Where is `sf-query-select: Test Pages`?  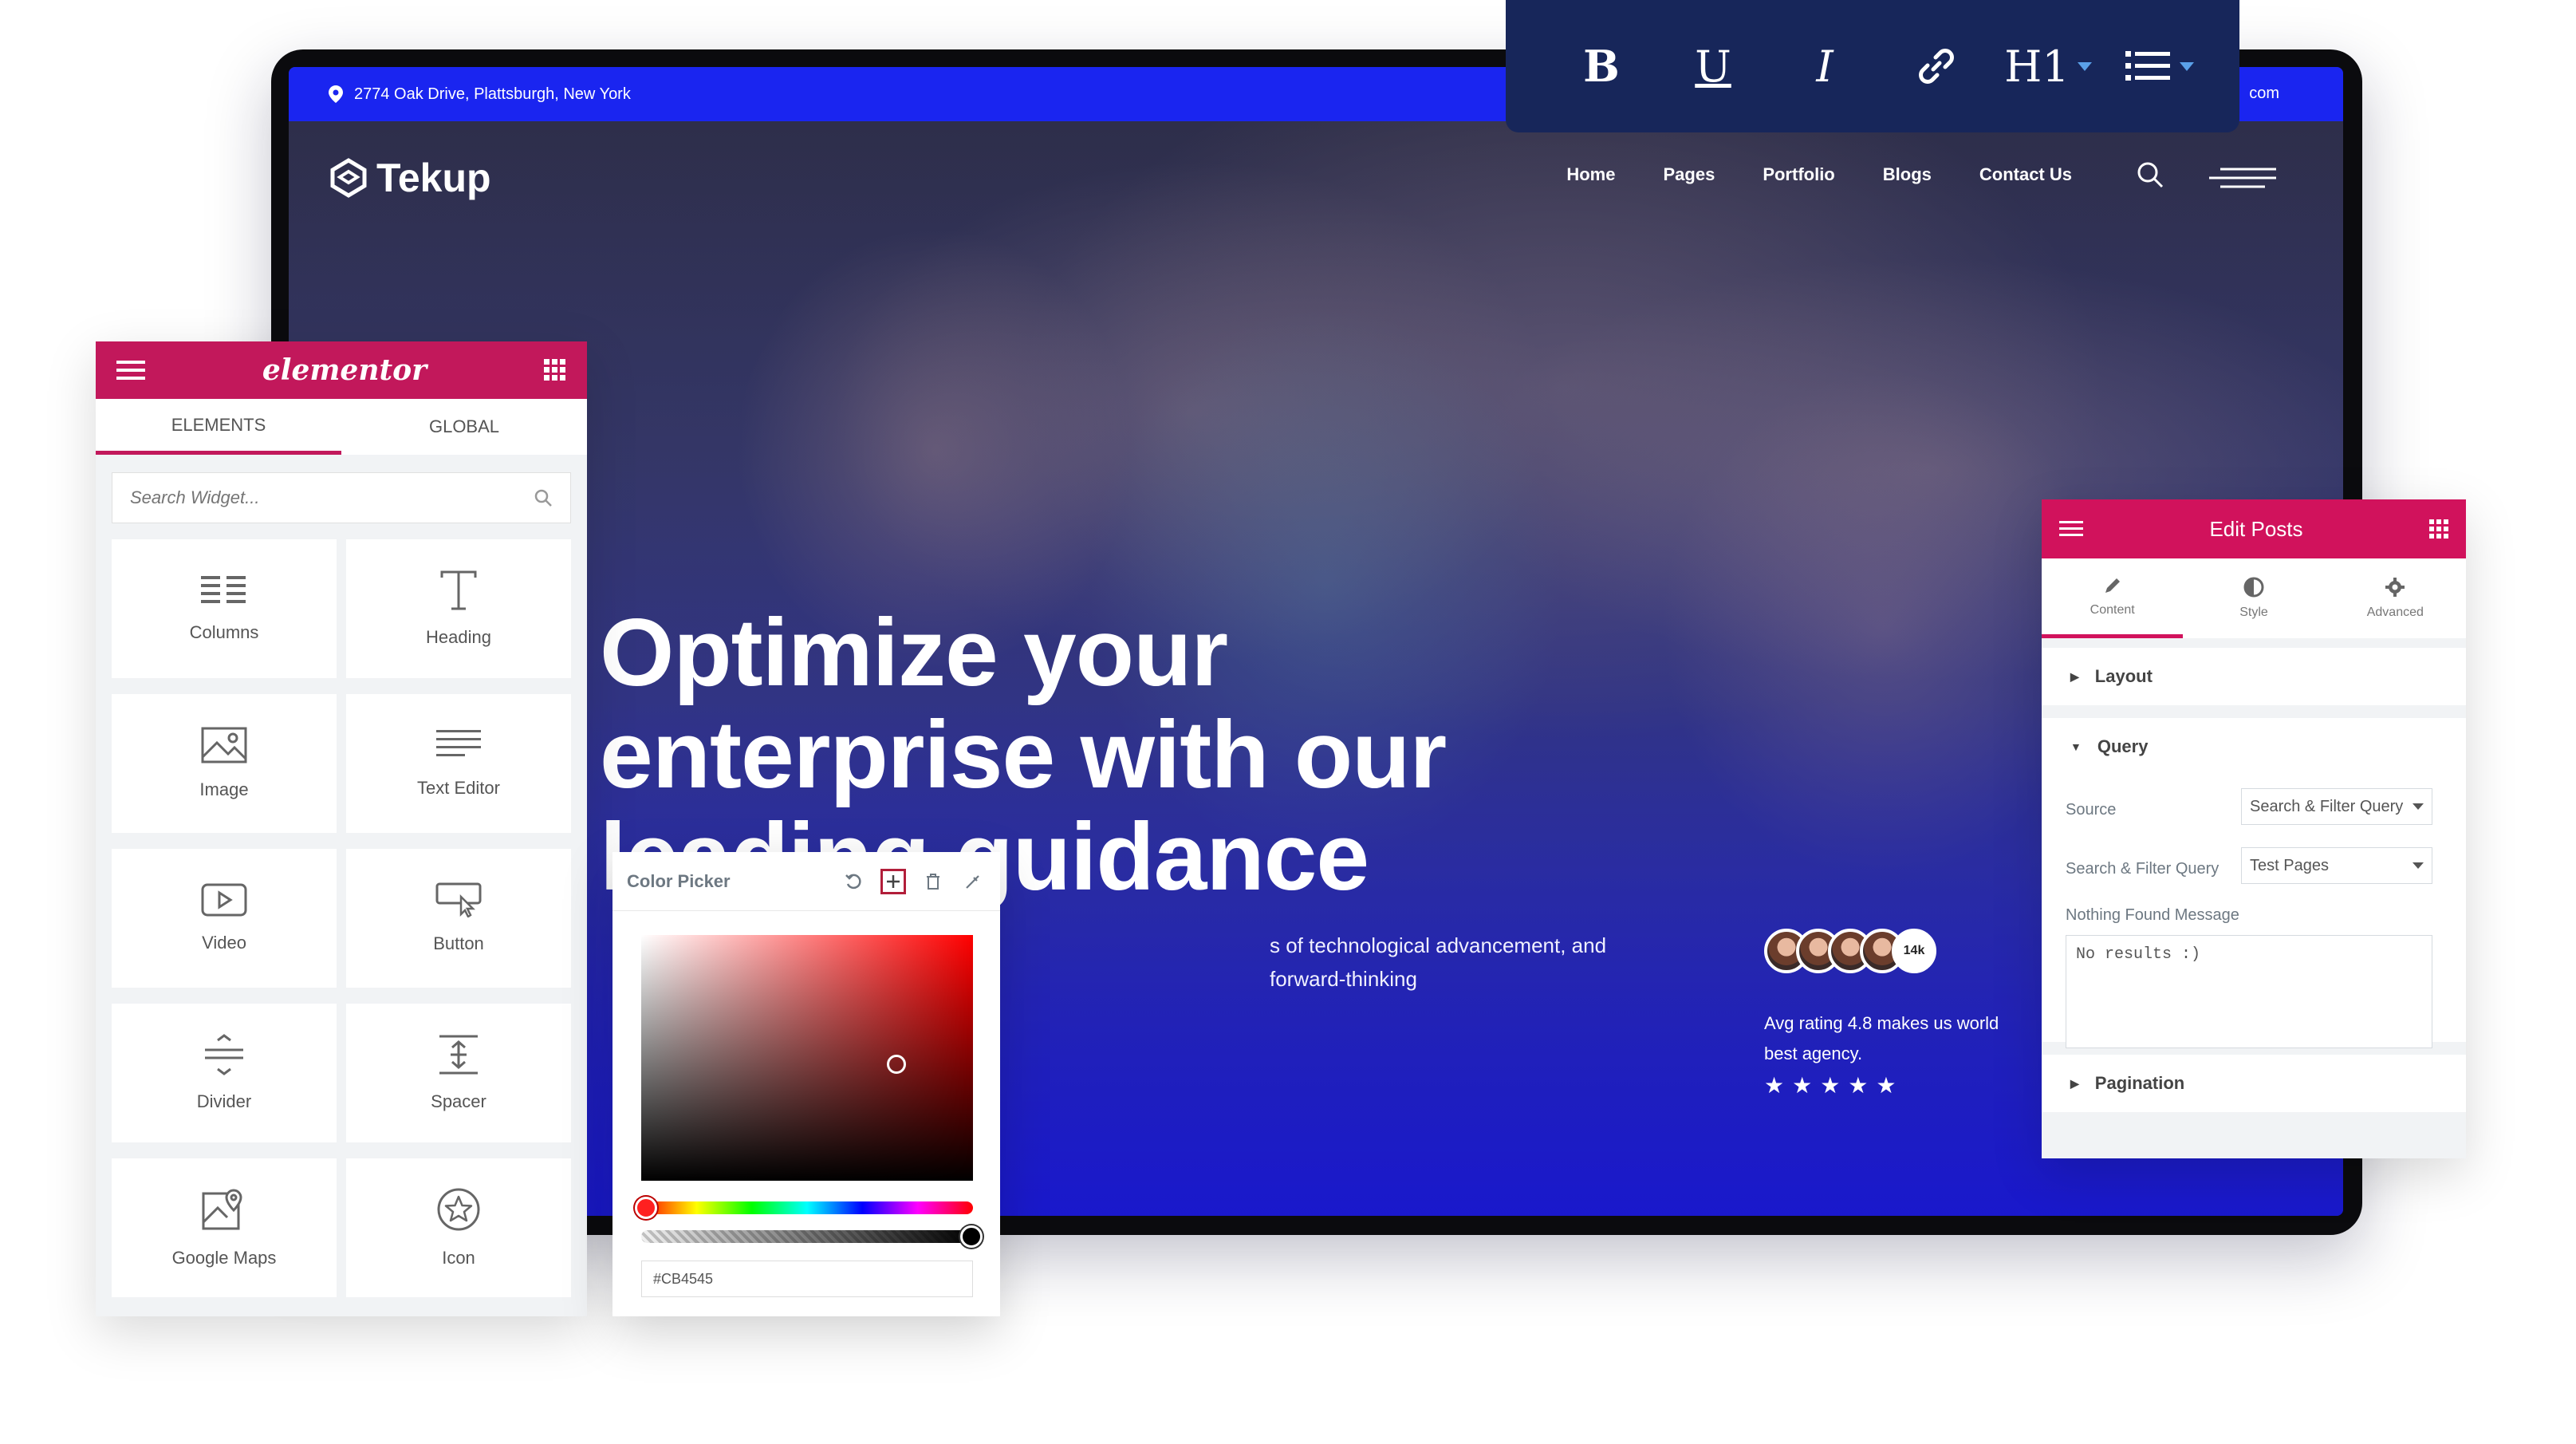
sf-query-select: Test Pages is located at coordinates (2336, 865).